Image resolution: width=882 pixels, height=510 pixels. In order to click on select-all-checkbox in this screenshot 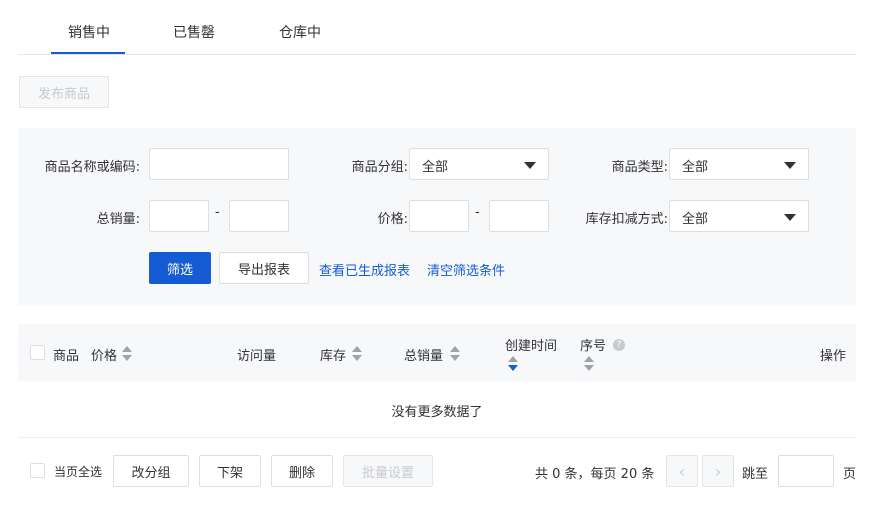, I will do `click(37, 352)`.